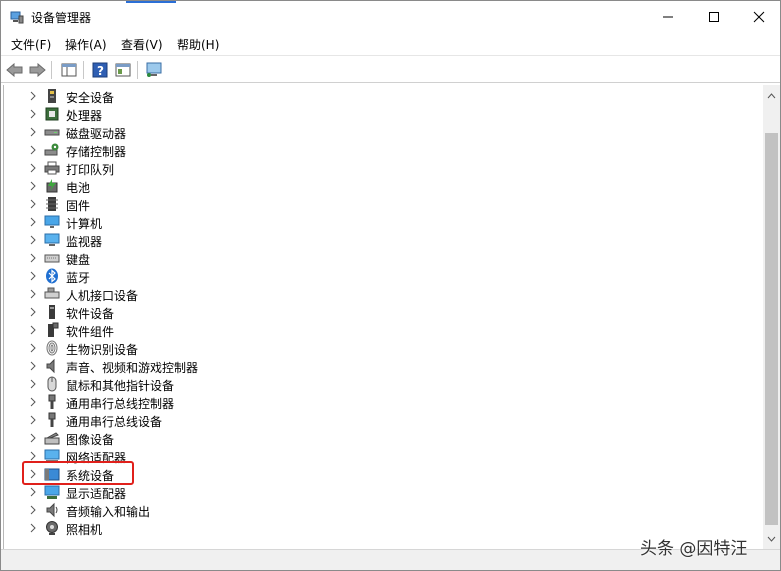 The image size is (781, 571). I want to click on tree-item-cameras: 照相机, so click(374, 528).